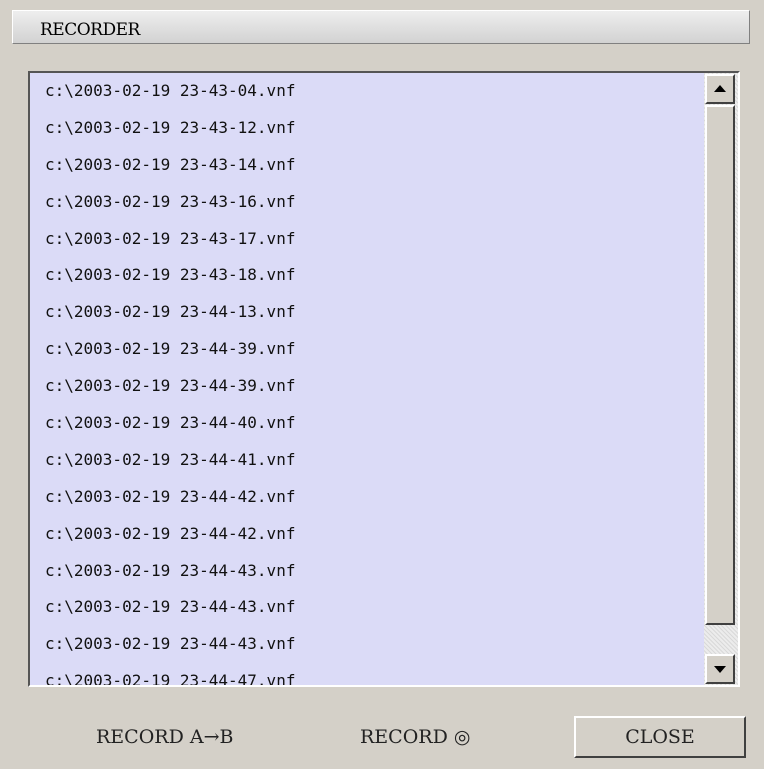 The width and height of the screenshot is (764, 769). Describe the element at coordinates (90, 30) in the screenshot. I see `window-title: RECORDER` at that location.